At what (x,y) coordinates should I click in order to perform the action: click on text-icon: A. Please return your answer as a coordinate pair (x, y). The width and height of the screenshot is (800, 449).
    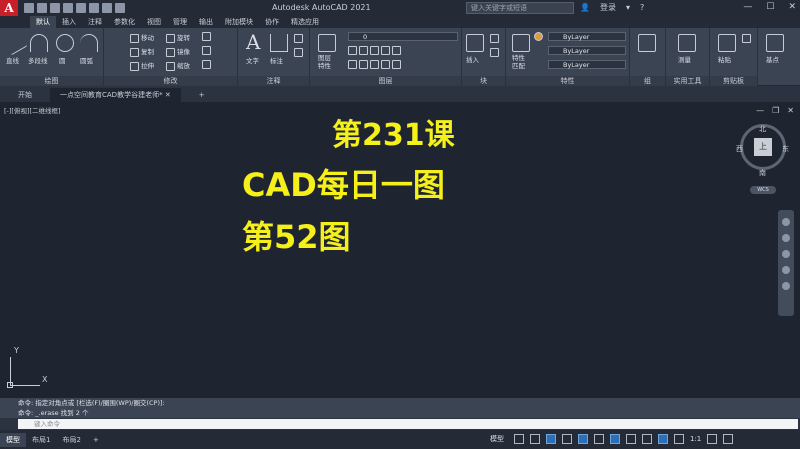
    Looking at the image, I should click on (253, 42).